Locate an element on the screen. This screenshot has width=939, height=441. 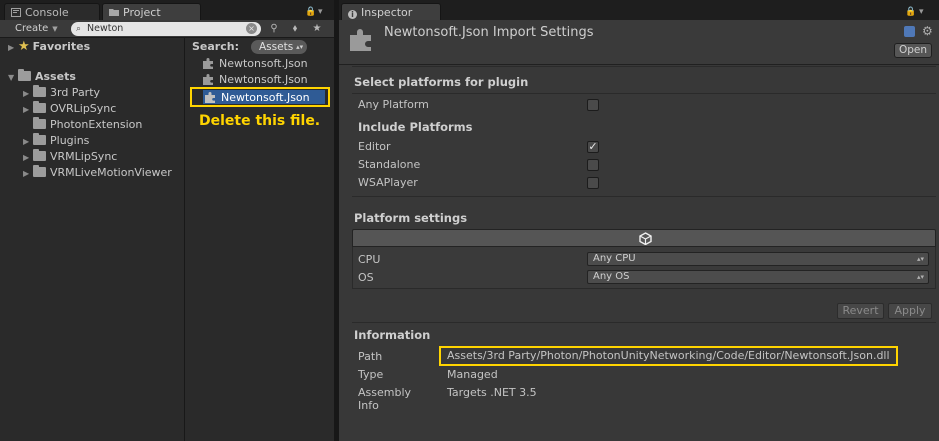
platform-standalone-checkbox is located at coordinates (593, 165).